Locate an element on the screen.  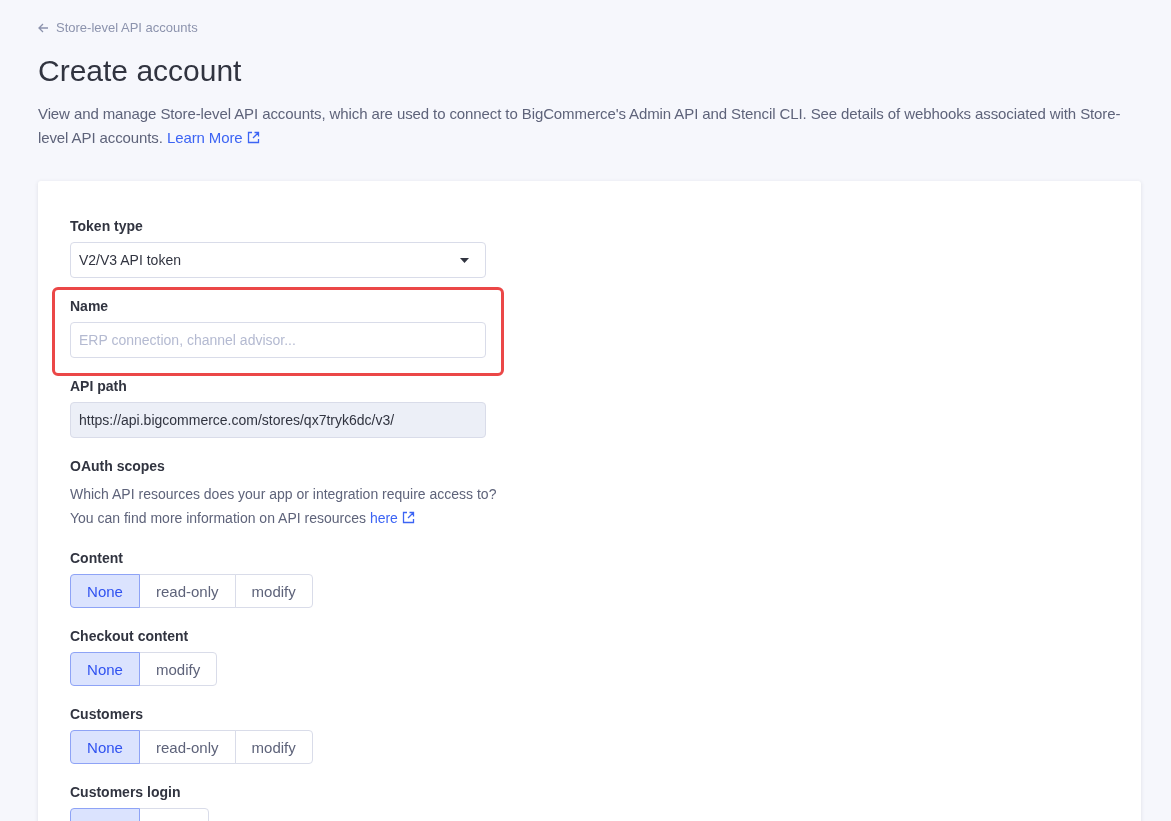
scope-label: Customers login is located at coordinates (126, 792).